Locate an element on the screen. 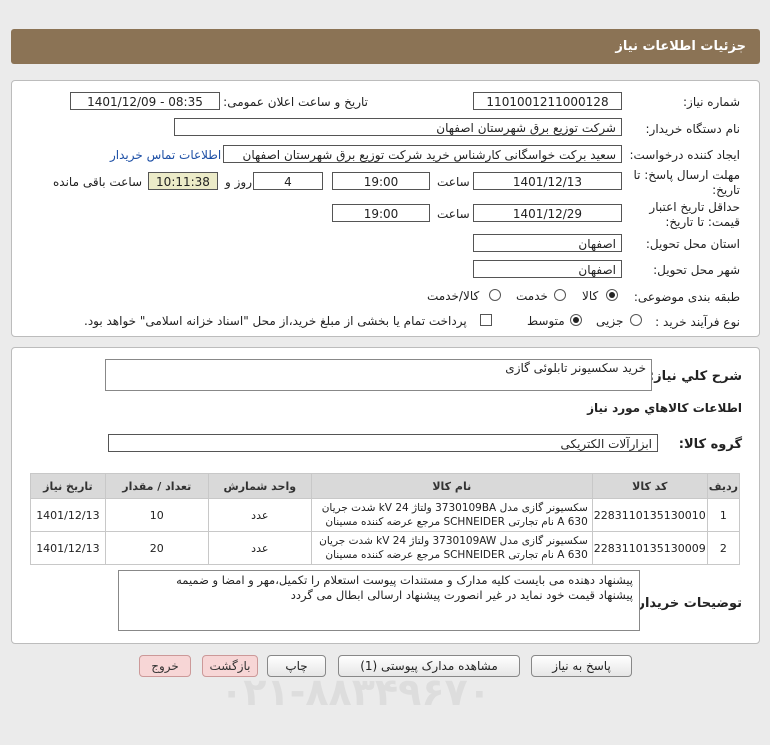  remaining-label: ساعت باقی مانده is located at coordinates (98, 182).